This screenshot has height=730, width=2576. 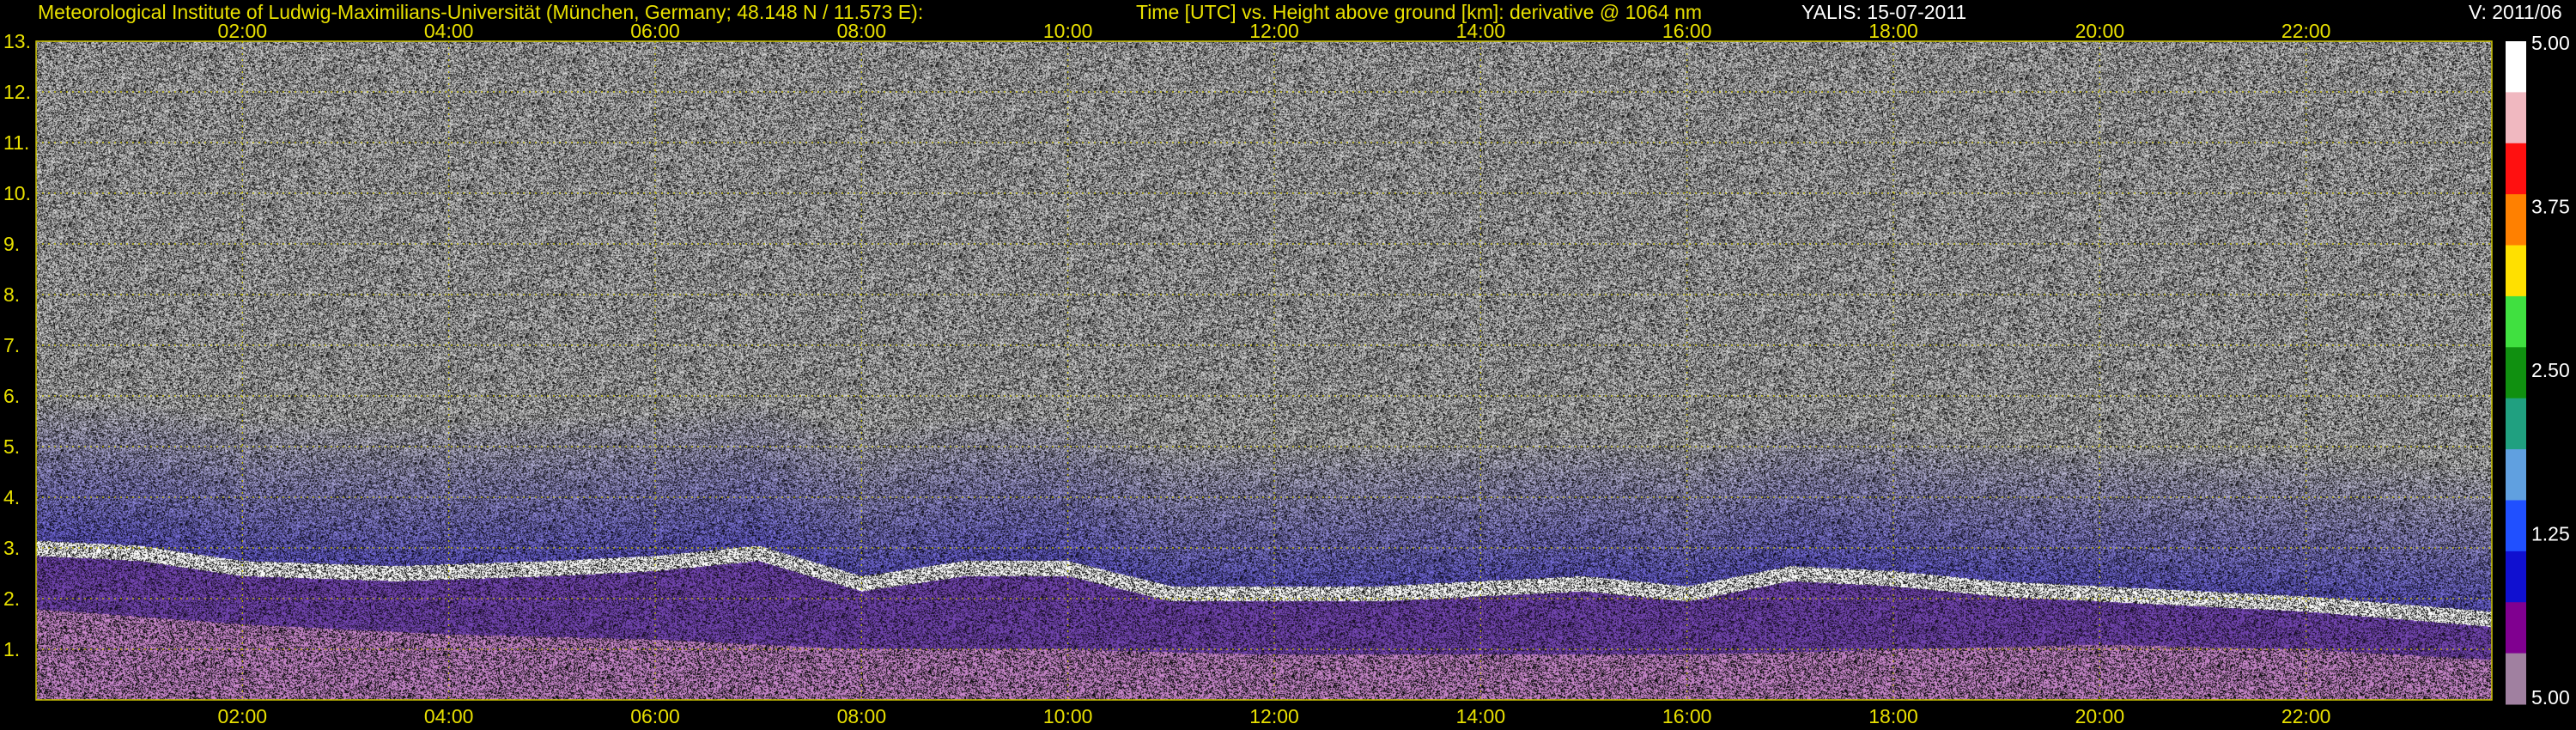 I want to click on x-tick-label-bottom: 18:00, so click(x=1893, y=716).